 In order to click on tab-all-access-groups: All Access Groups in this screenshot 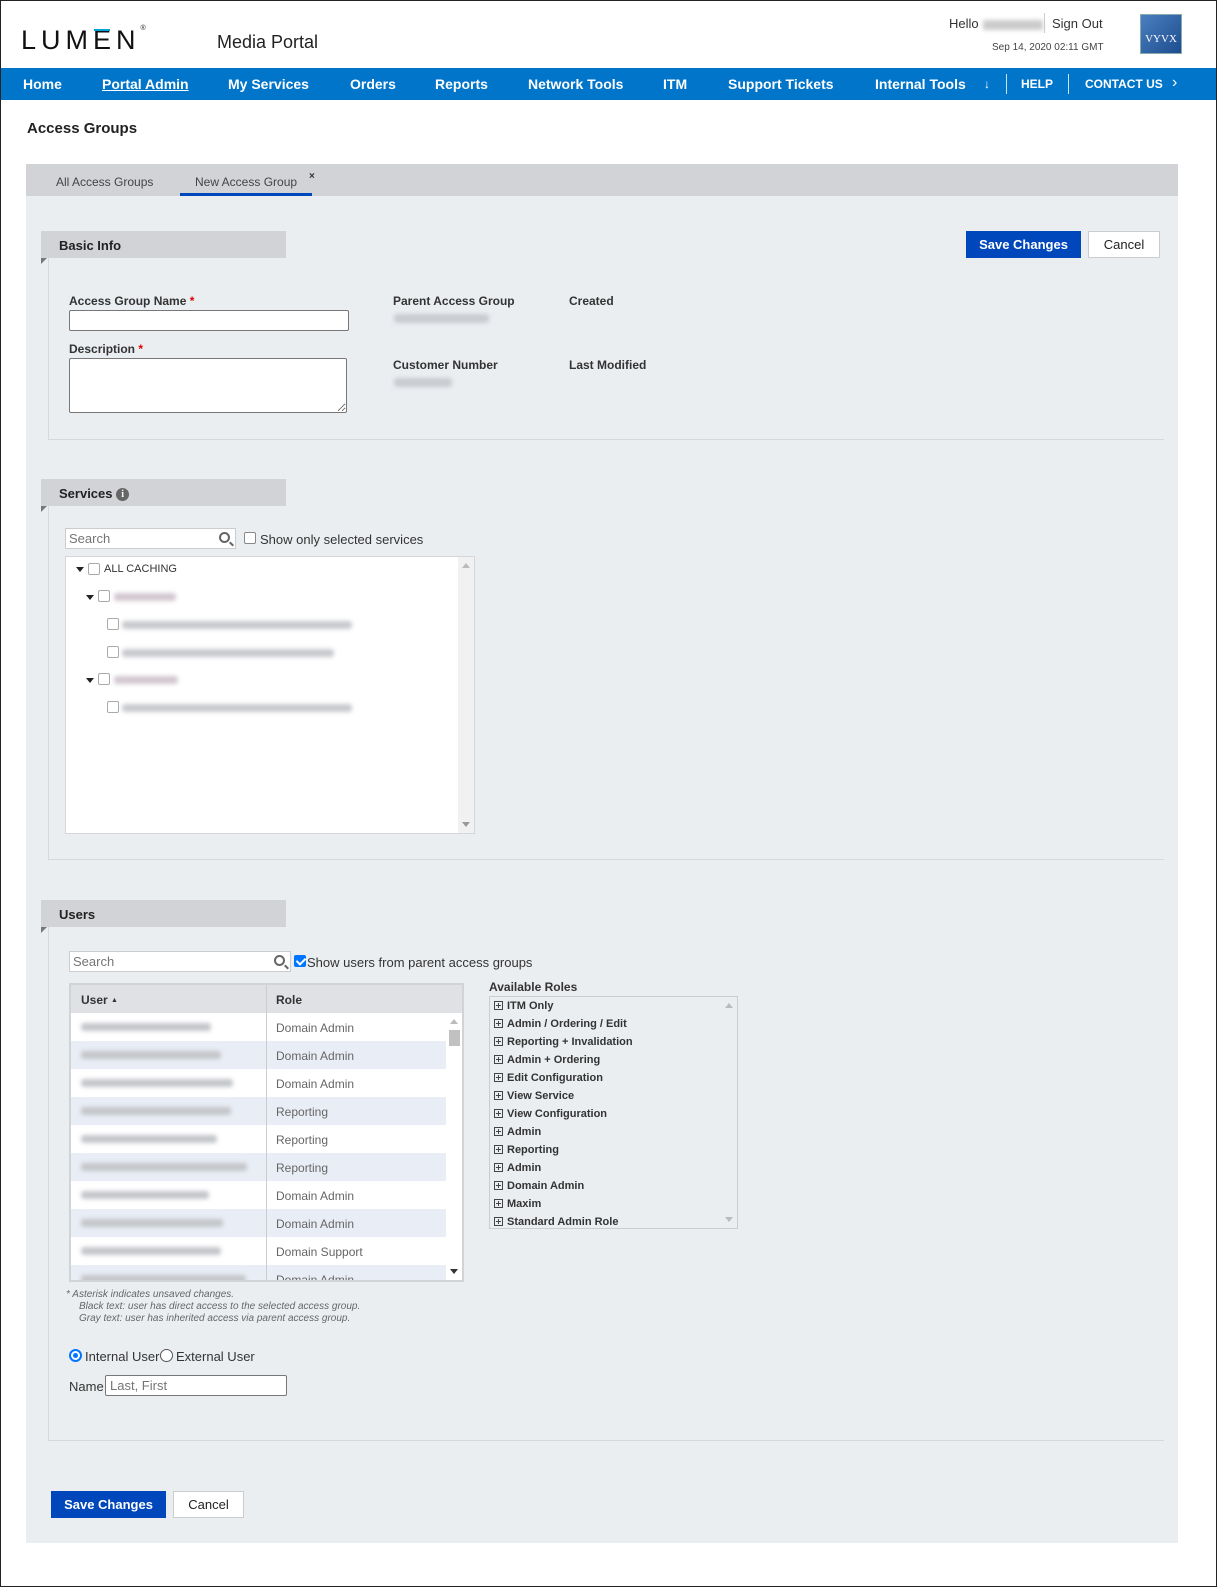, I will do `click(104, 182)`.